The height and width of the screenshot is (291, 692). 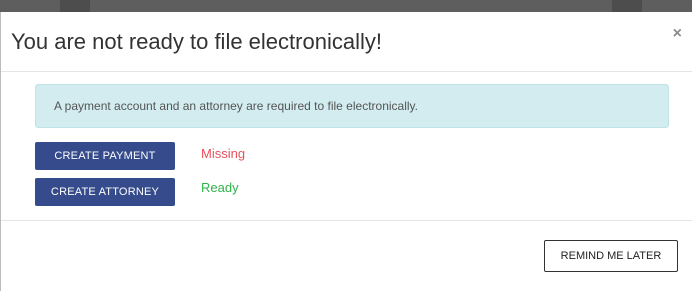 I want to click on create-attorney-button: CREATE ATTORNEY, so click(x=105, y=192).